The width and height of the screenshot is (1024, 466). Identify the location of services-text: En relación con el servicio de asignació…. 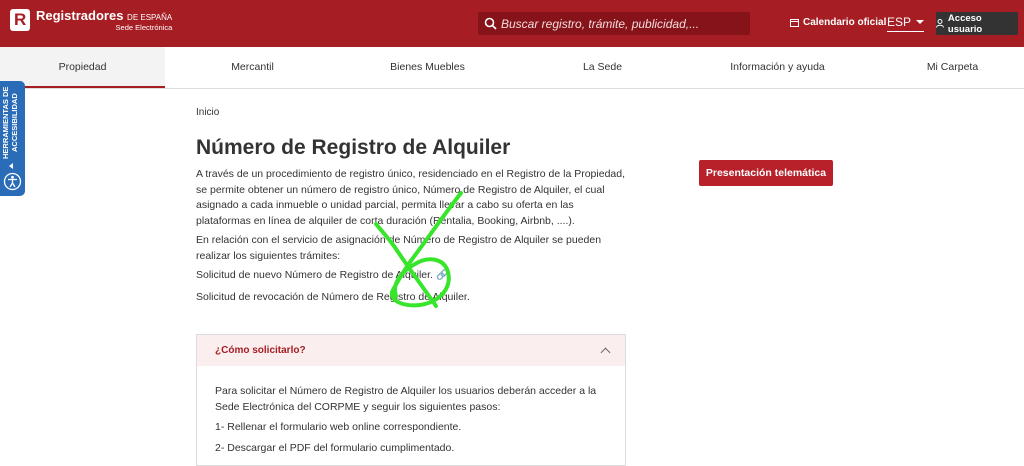
(399, 248).